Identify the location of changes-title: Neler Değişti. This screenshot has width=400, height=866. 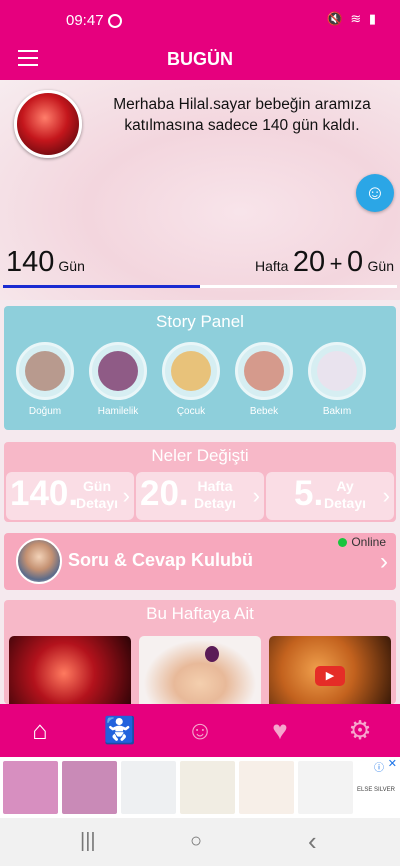
(200, 455).